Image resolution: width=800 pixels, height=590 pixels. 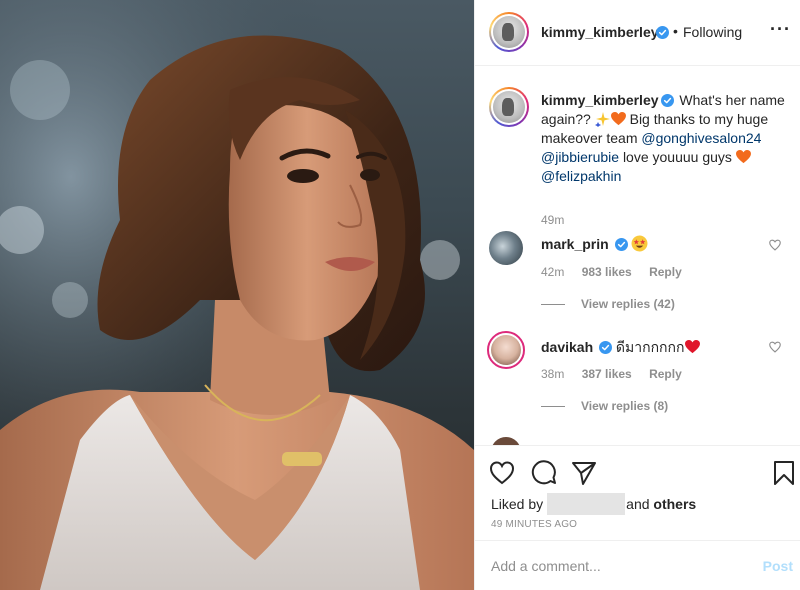 What do you see at coordinates (640, 243) in the screenshot?
I see `star-struck-emoji-icon` at bounding box center [640, 243].